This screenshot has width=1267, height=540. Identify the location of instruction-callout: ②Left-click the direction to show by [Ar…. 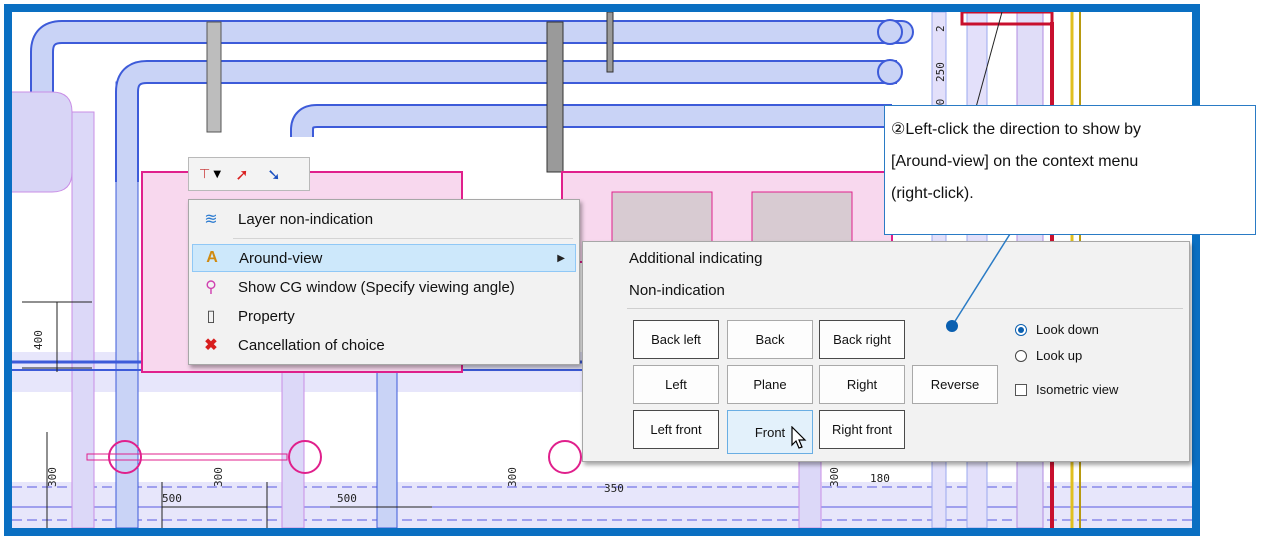
(1070, 170).